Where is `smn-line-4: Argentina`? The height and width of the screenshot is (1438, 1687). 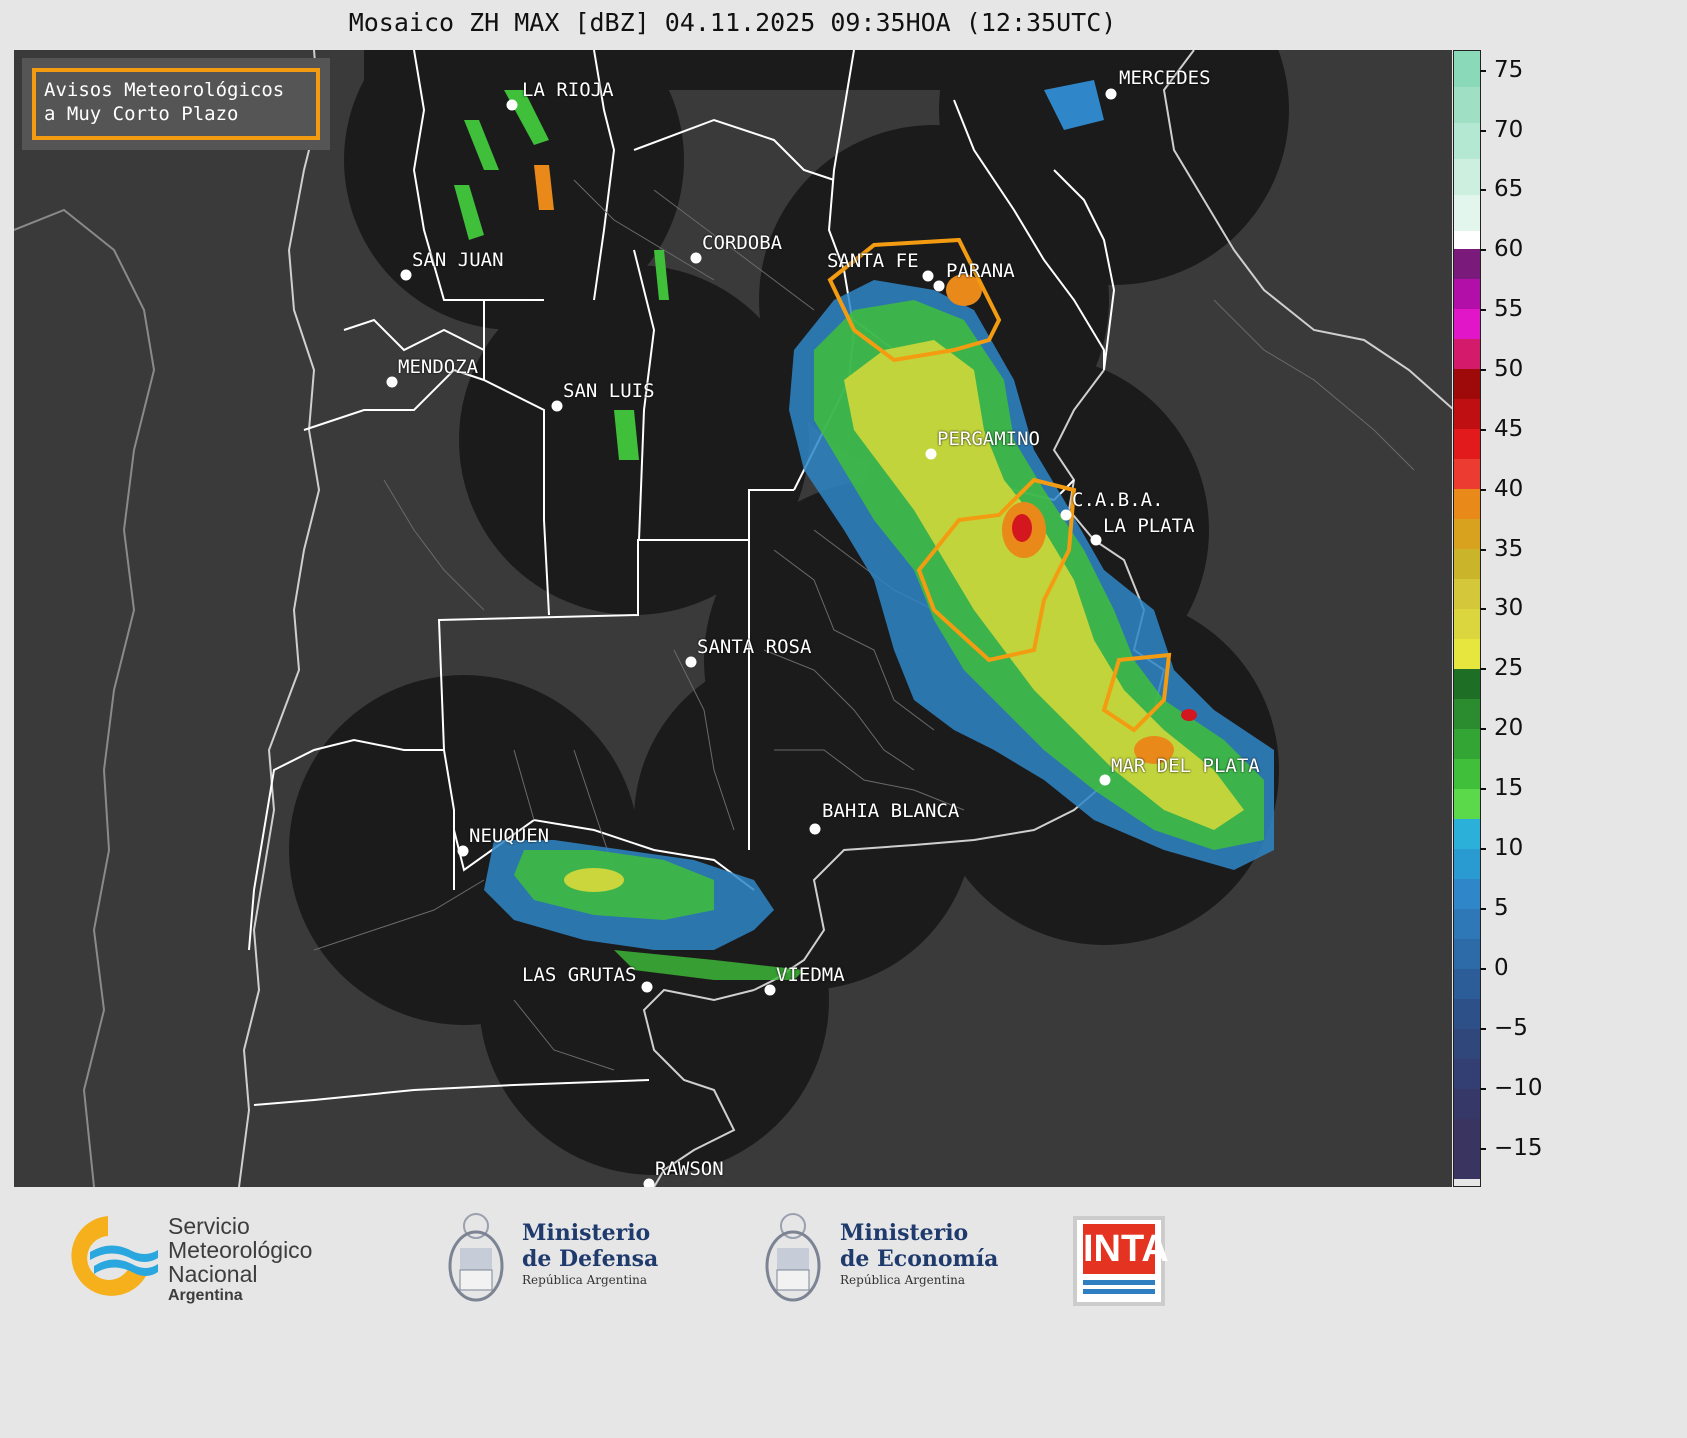
smn-line-4: Argentina is located at coordinates (205, 1295).